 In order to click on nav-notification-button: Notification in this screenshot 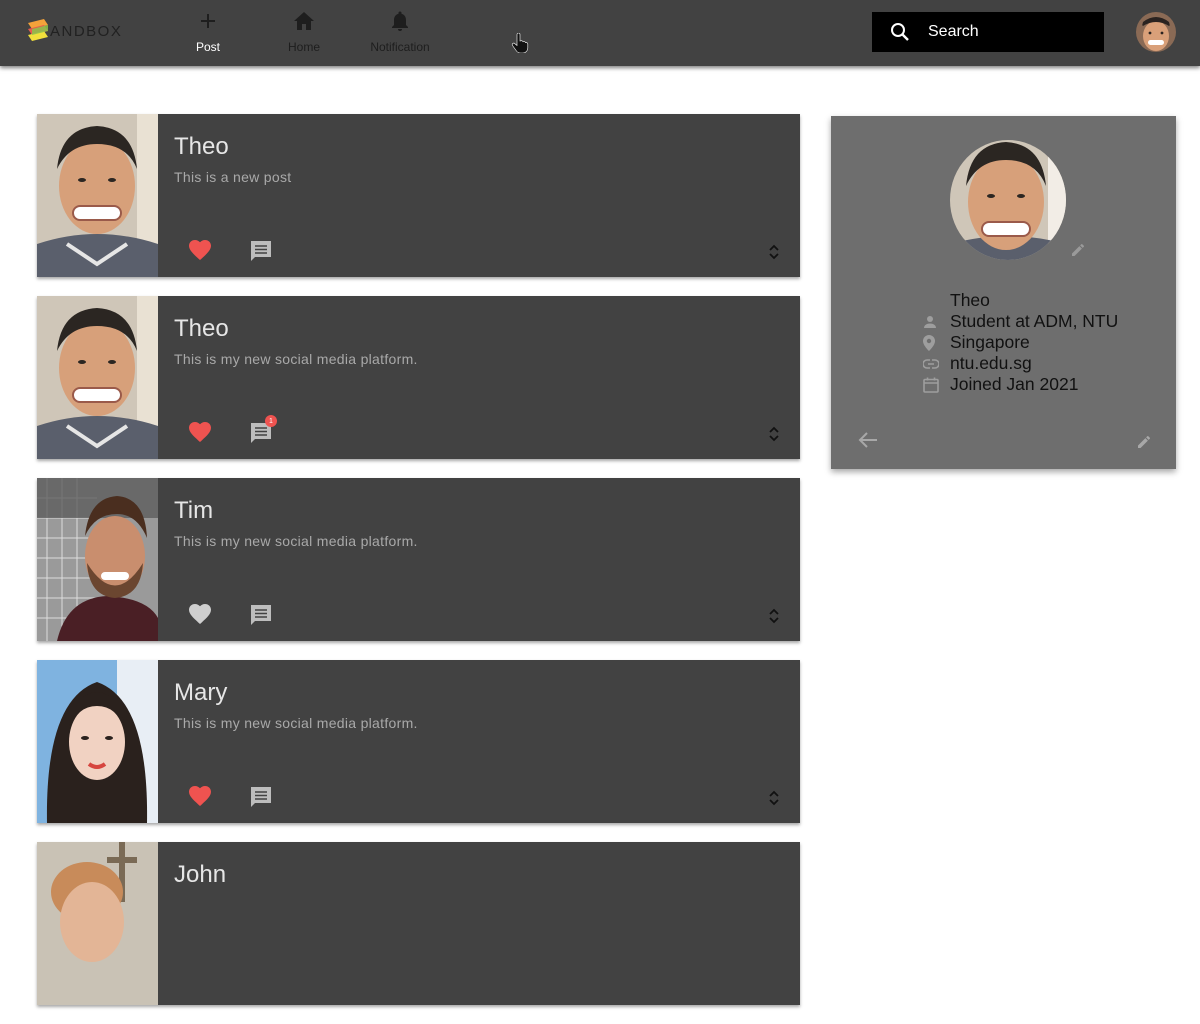, I will do `click(400, 33)`.